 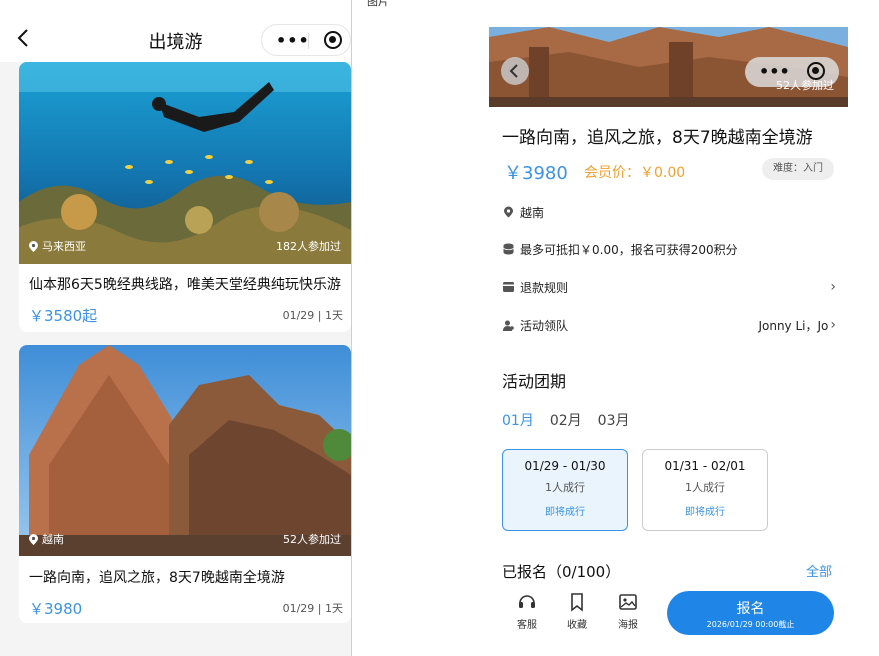 I want to click on mini-program-capsule: •••, so click(x=306, y=40).